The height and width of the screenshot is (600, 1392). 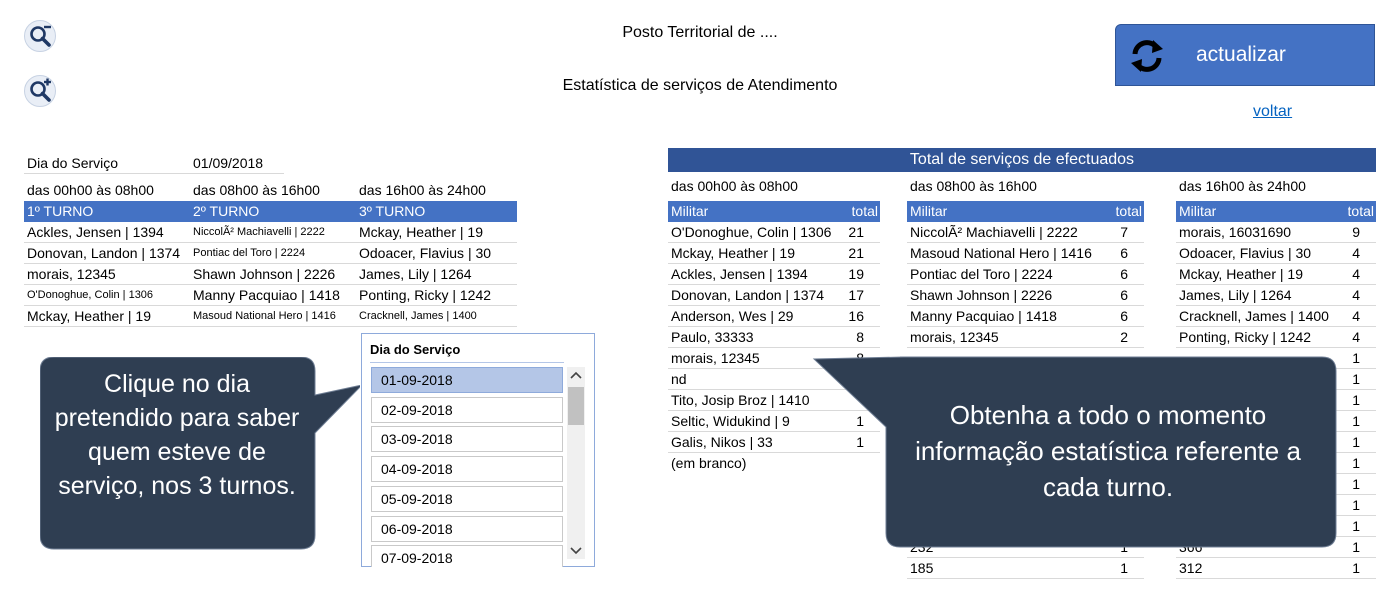 I want to click on zoom-in-button, so click(x=40, y=91).